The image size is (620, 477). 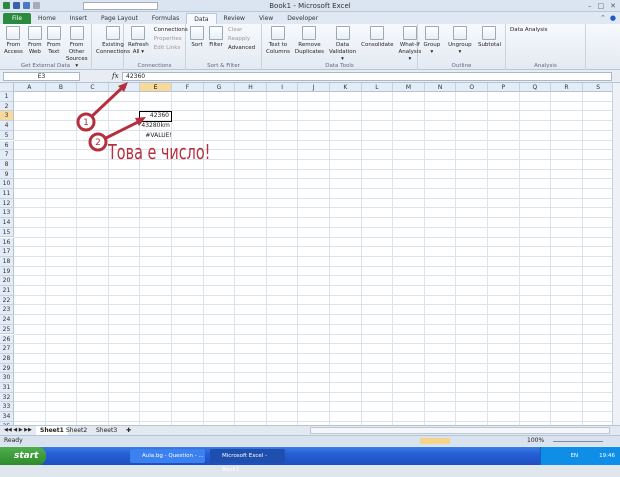 I want to click on row-header-21: 21, so click(x=7, y=291).